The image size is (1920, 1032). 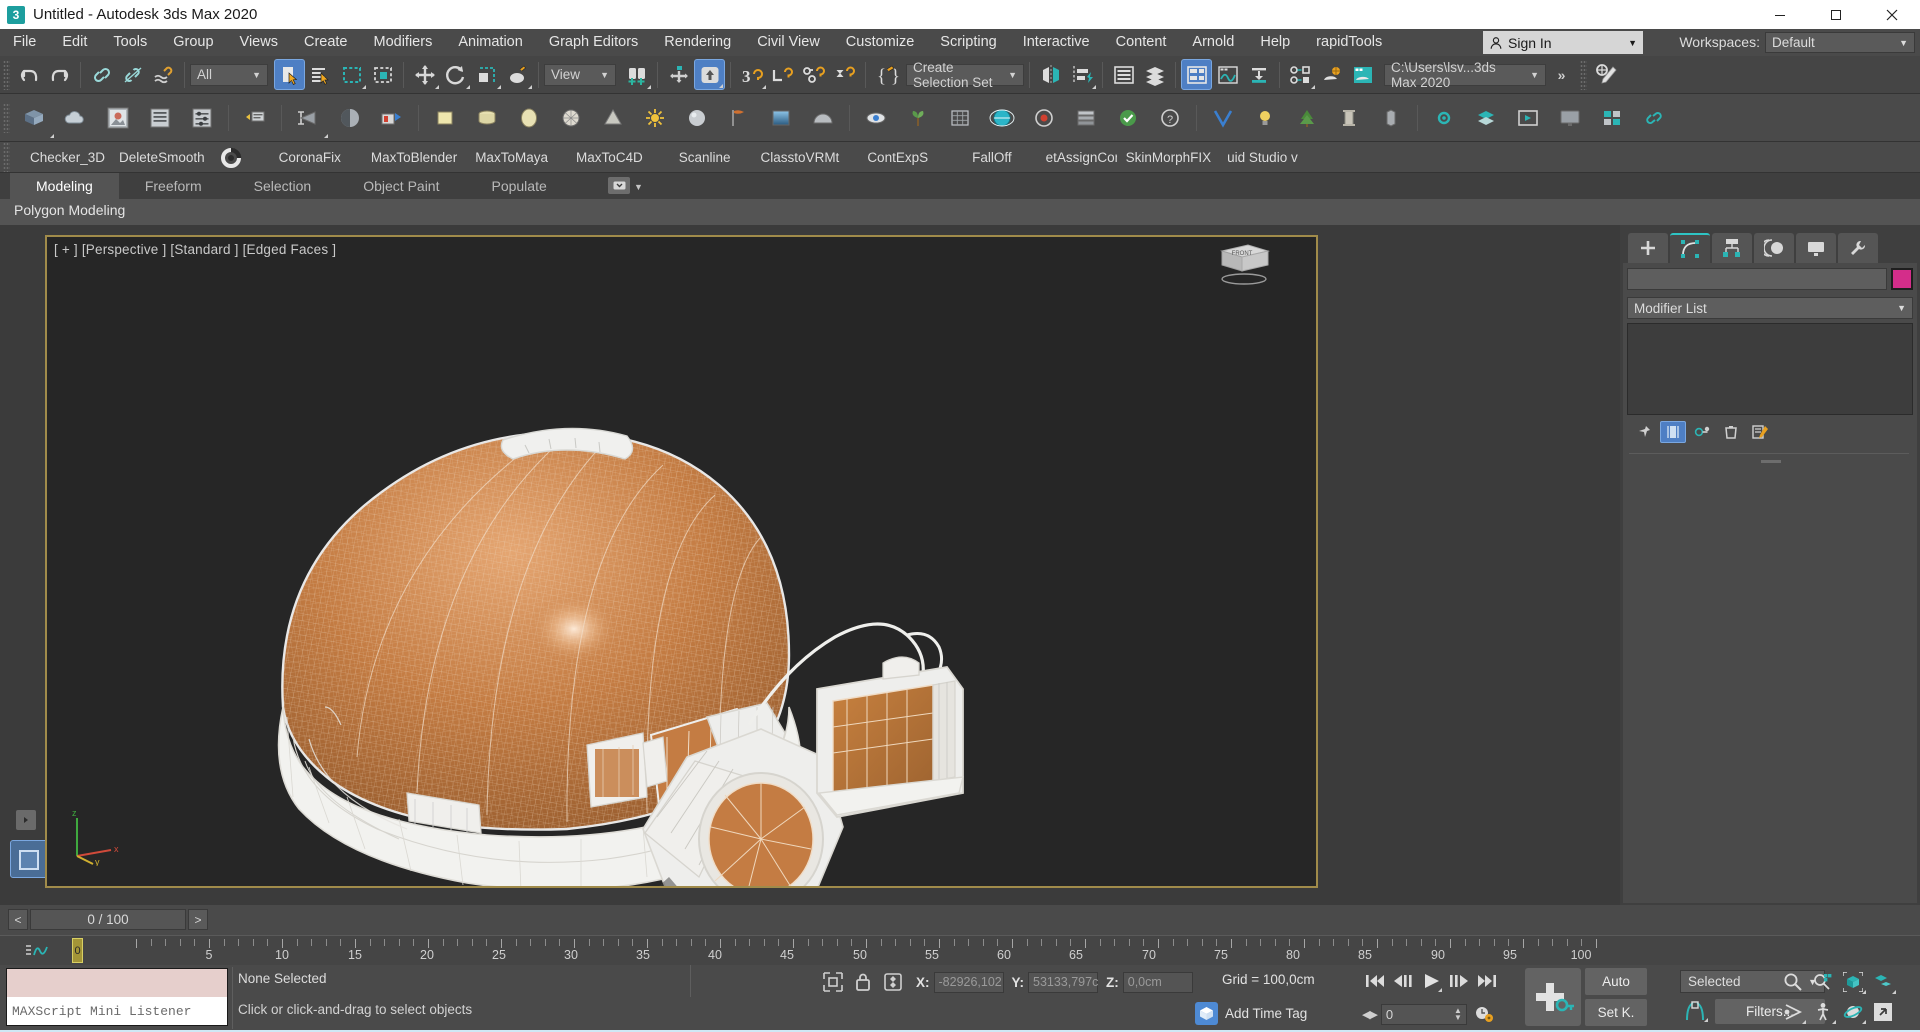 I want to click on configure-modifier-sets-icon, so click(x=1760, y=432).